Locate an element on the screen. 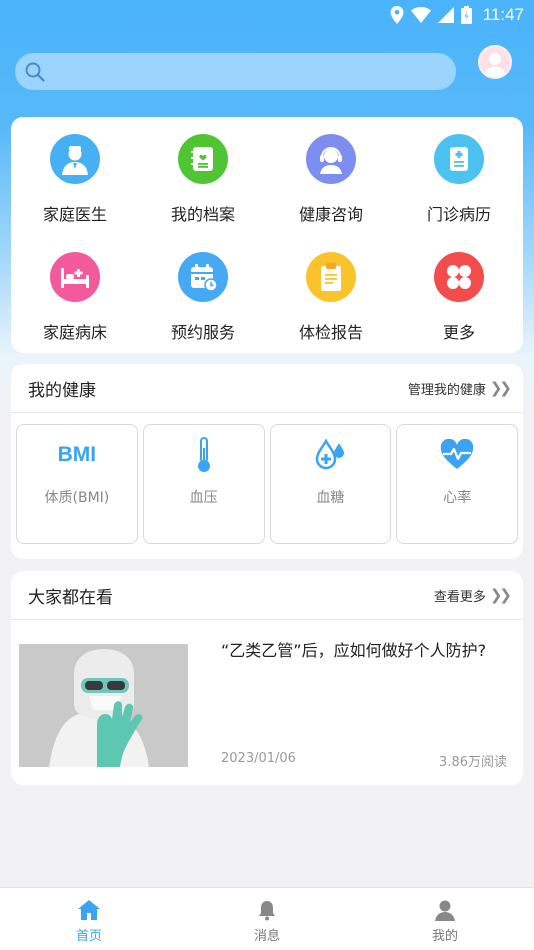 This screenshot has width=534, height=950. health-tile-heart-rate: 心率 is located at coordinates (457, 484).